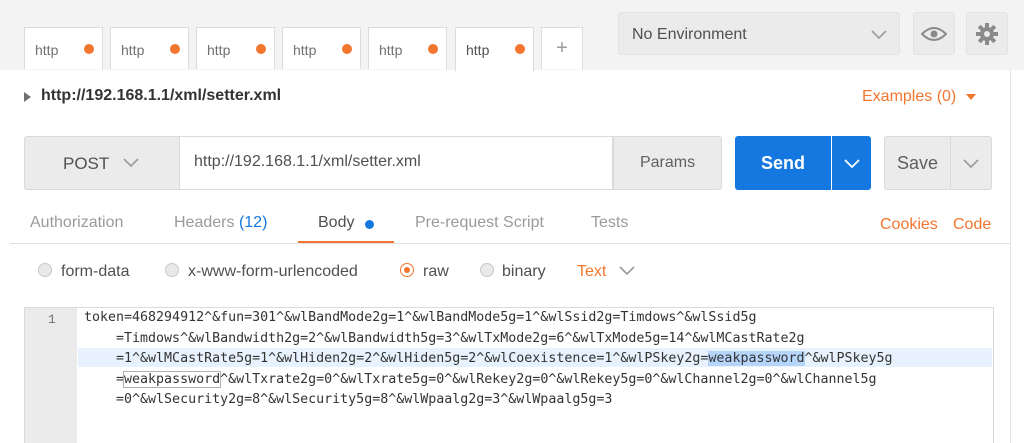 The image size is (1024, 443). I want to click on content-type-select: Text, so click(606, 272).